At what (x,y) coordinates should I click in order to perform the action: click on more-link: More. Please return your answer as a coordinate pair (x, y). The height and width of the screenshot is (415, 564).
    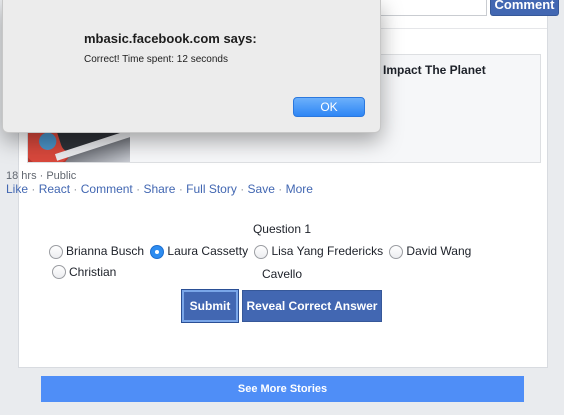
    Looking at the image, I should click on (299, 189).